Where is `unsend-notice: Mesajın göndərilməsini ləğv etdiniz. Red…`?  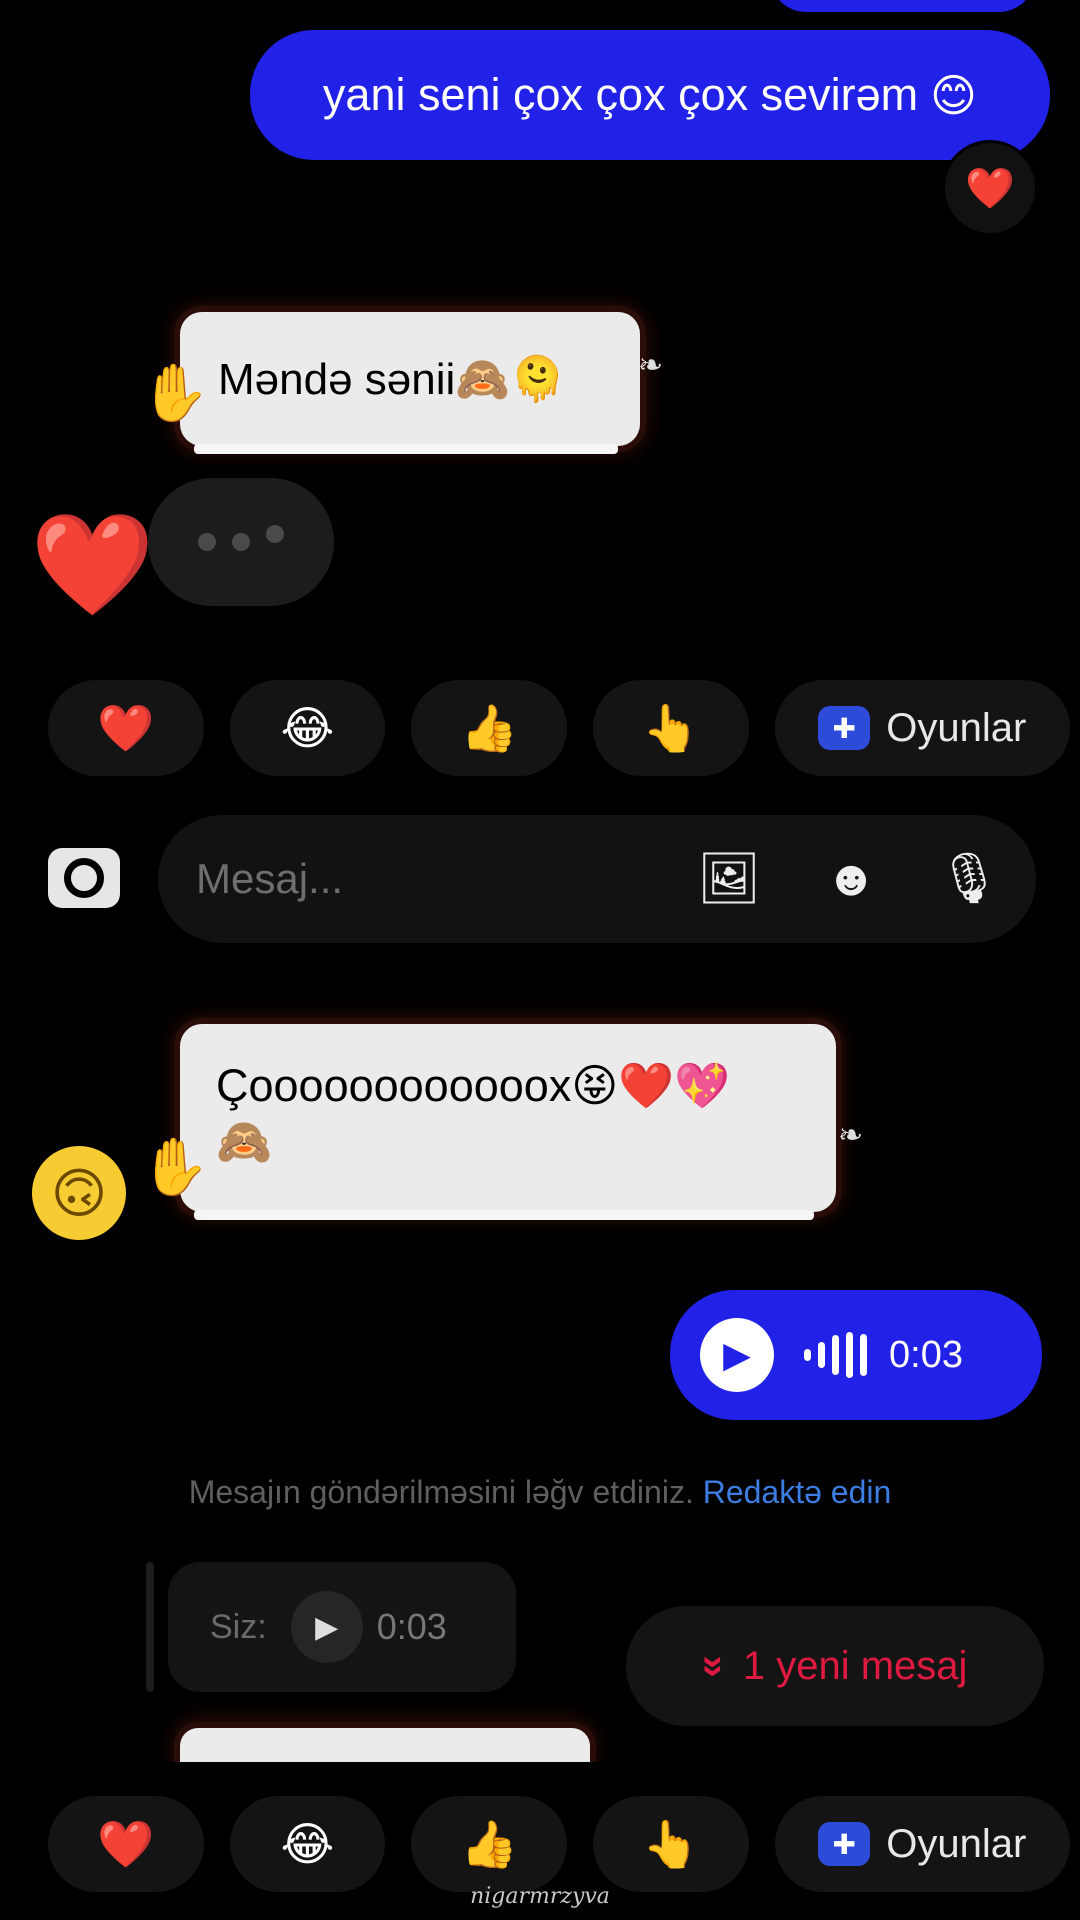 unsend-notice: Mesajın göndərilməsini ləğv etdiniz. Red… is located at coordinates (540, 1492).